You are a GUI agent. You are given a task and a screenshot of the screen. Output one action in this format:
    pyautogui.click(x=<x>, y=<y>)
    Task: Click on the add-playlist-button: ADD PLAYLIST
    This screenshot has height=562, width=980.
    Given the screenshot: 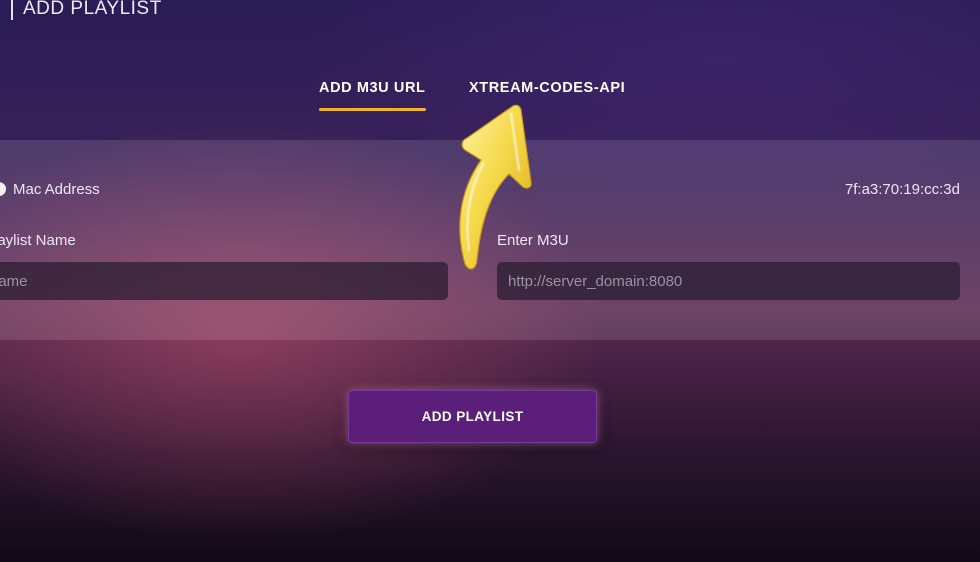 What is the action you would take?
    pyautogui.click(x=472, y=416)
    